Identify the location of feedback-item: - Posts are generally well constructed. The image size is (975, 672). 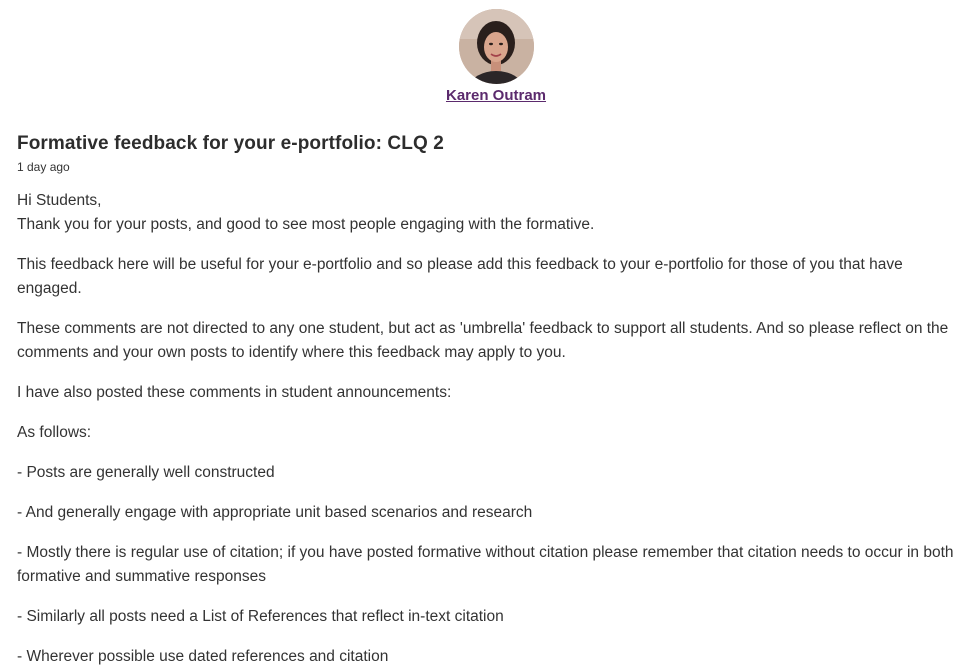
(146, 472).